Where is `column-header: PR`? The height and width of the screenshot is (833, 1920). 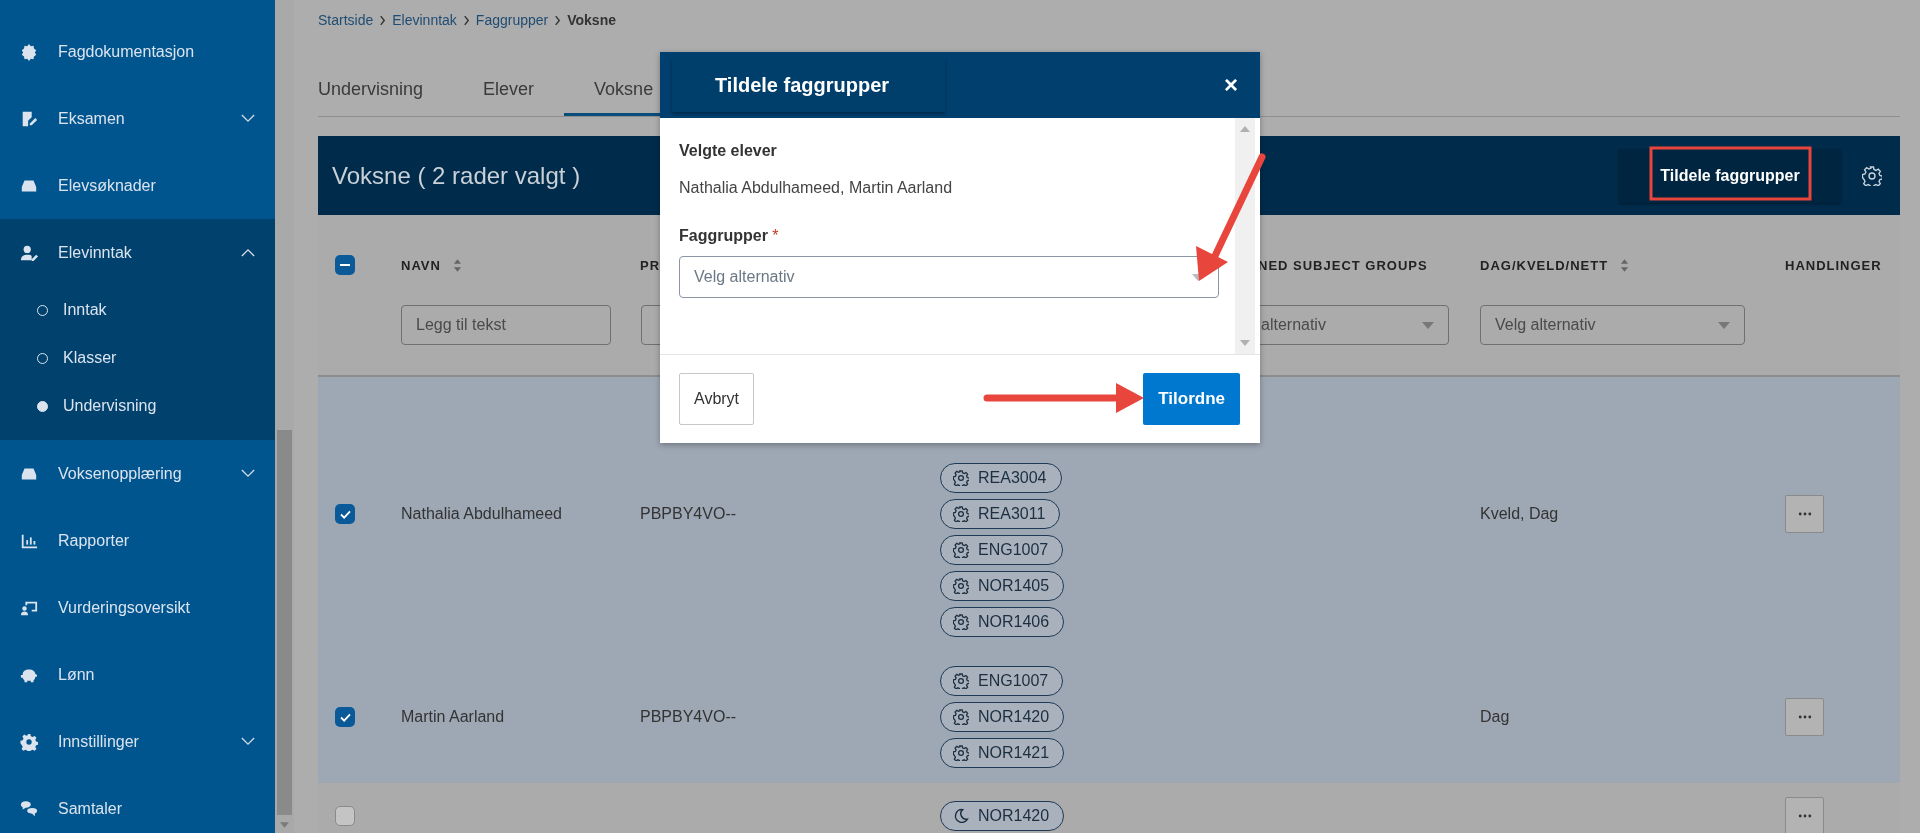 column-header: PR is located at coordinates (650, 265).